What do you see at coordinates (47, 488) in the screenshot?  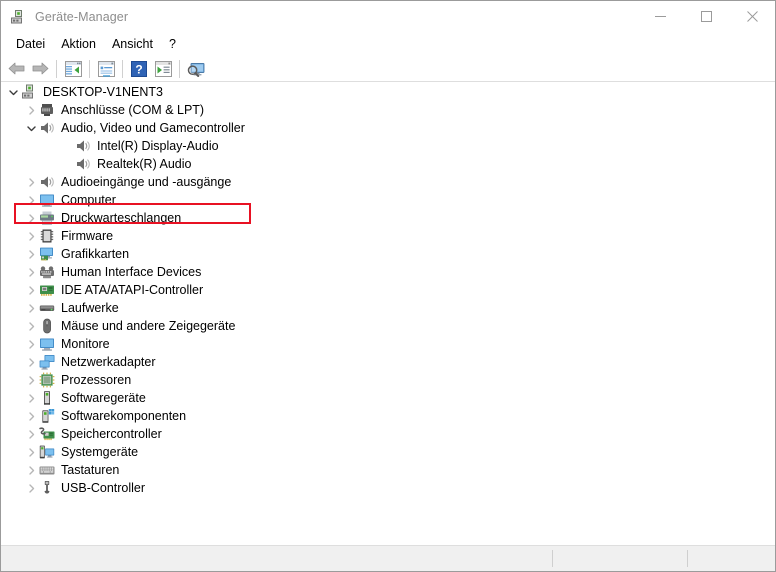 I see `usb-icon` at bounding box center [47, 488].